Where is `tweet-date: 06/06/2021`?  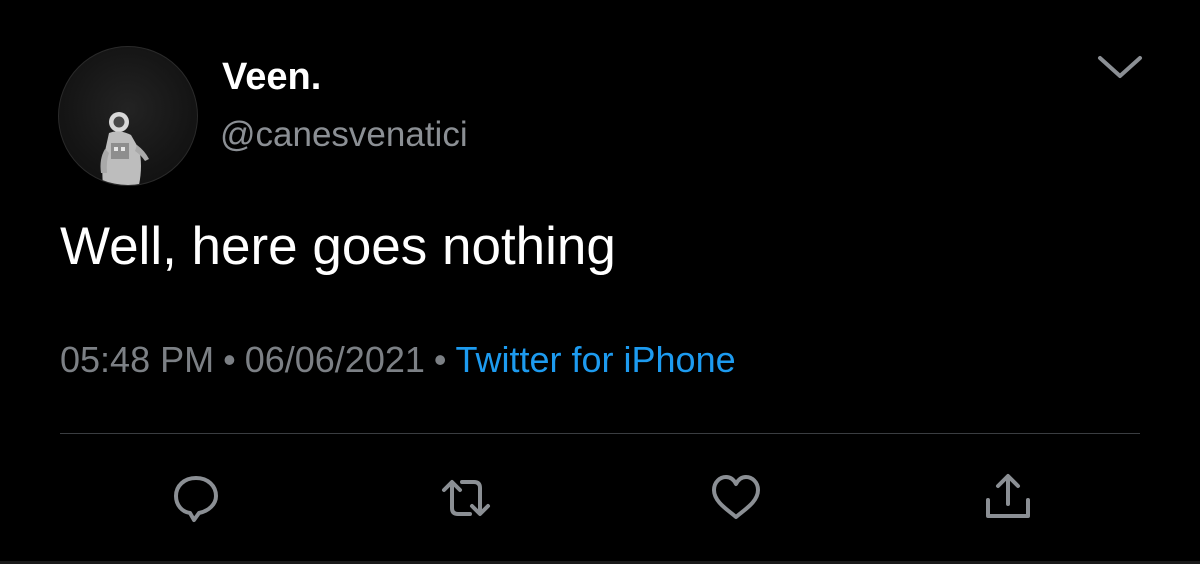
tweet-date: 06/06/2021 is located at coordinates (334, 359).